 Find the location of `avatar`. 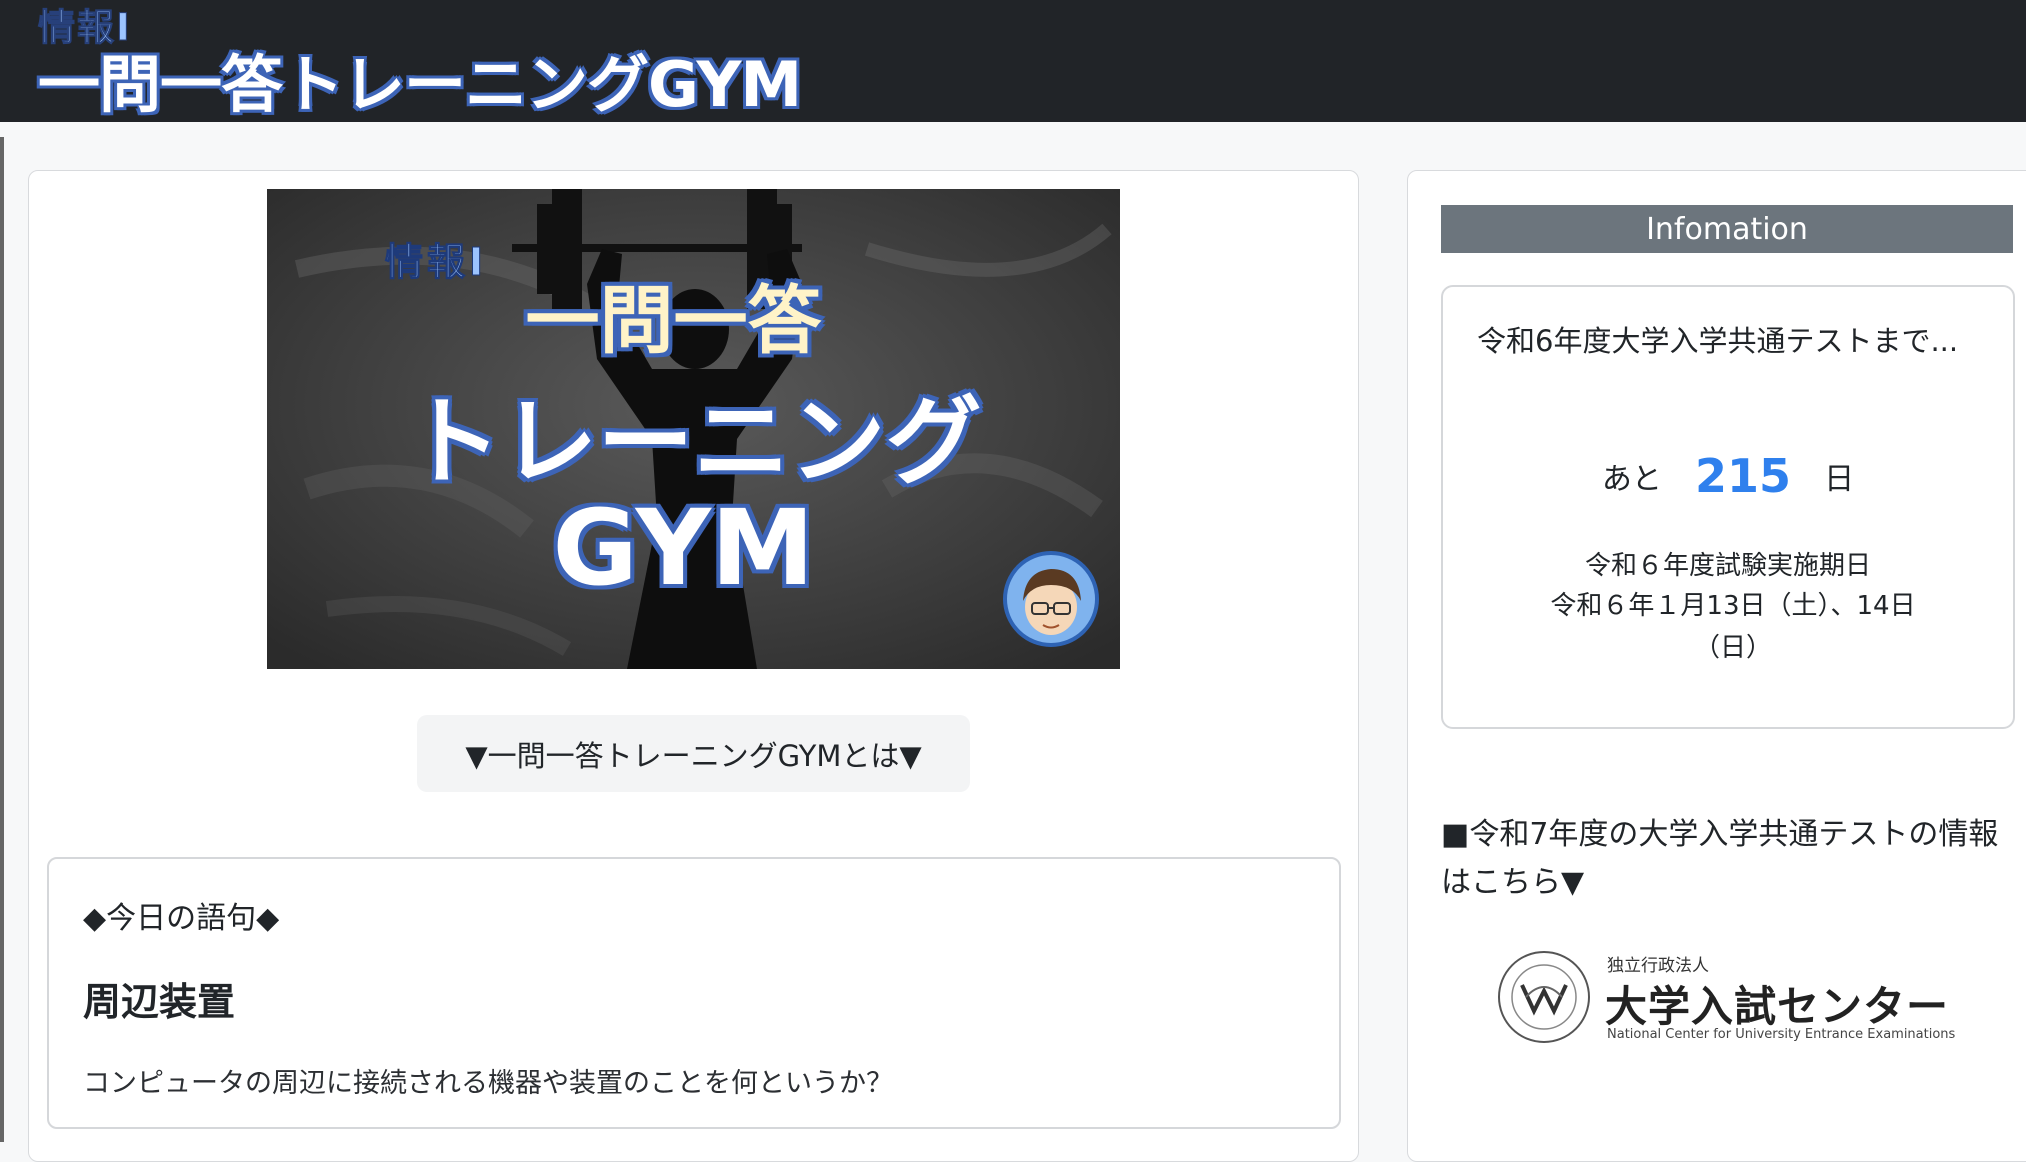

avatar is located at coordinates (1051, 599).